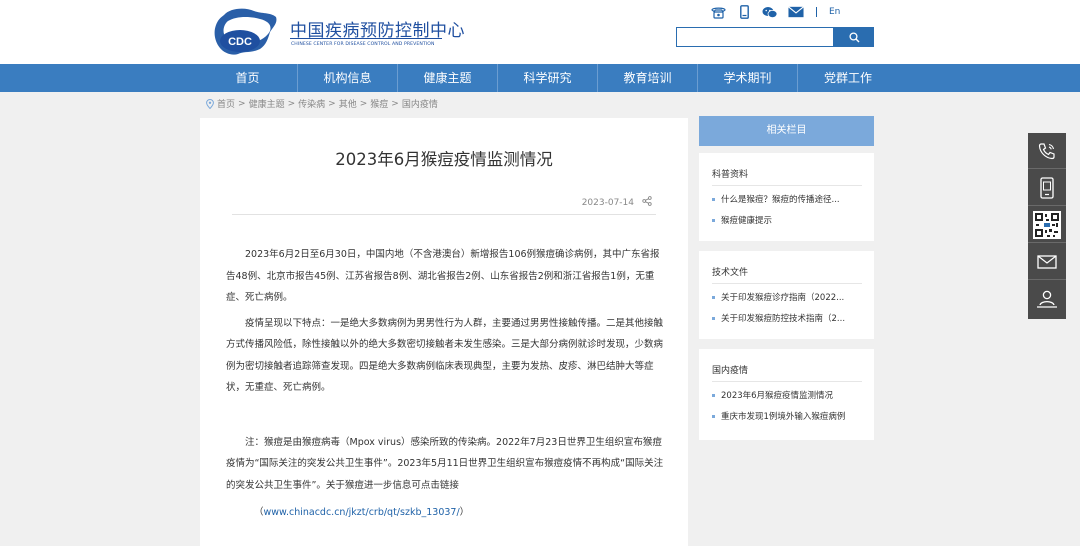  I want to click on search-button, so click(854, 37).